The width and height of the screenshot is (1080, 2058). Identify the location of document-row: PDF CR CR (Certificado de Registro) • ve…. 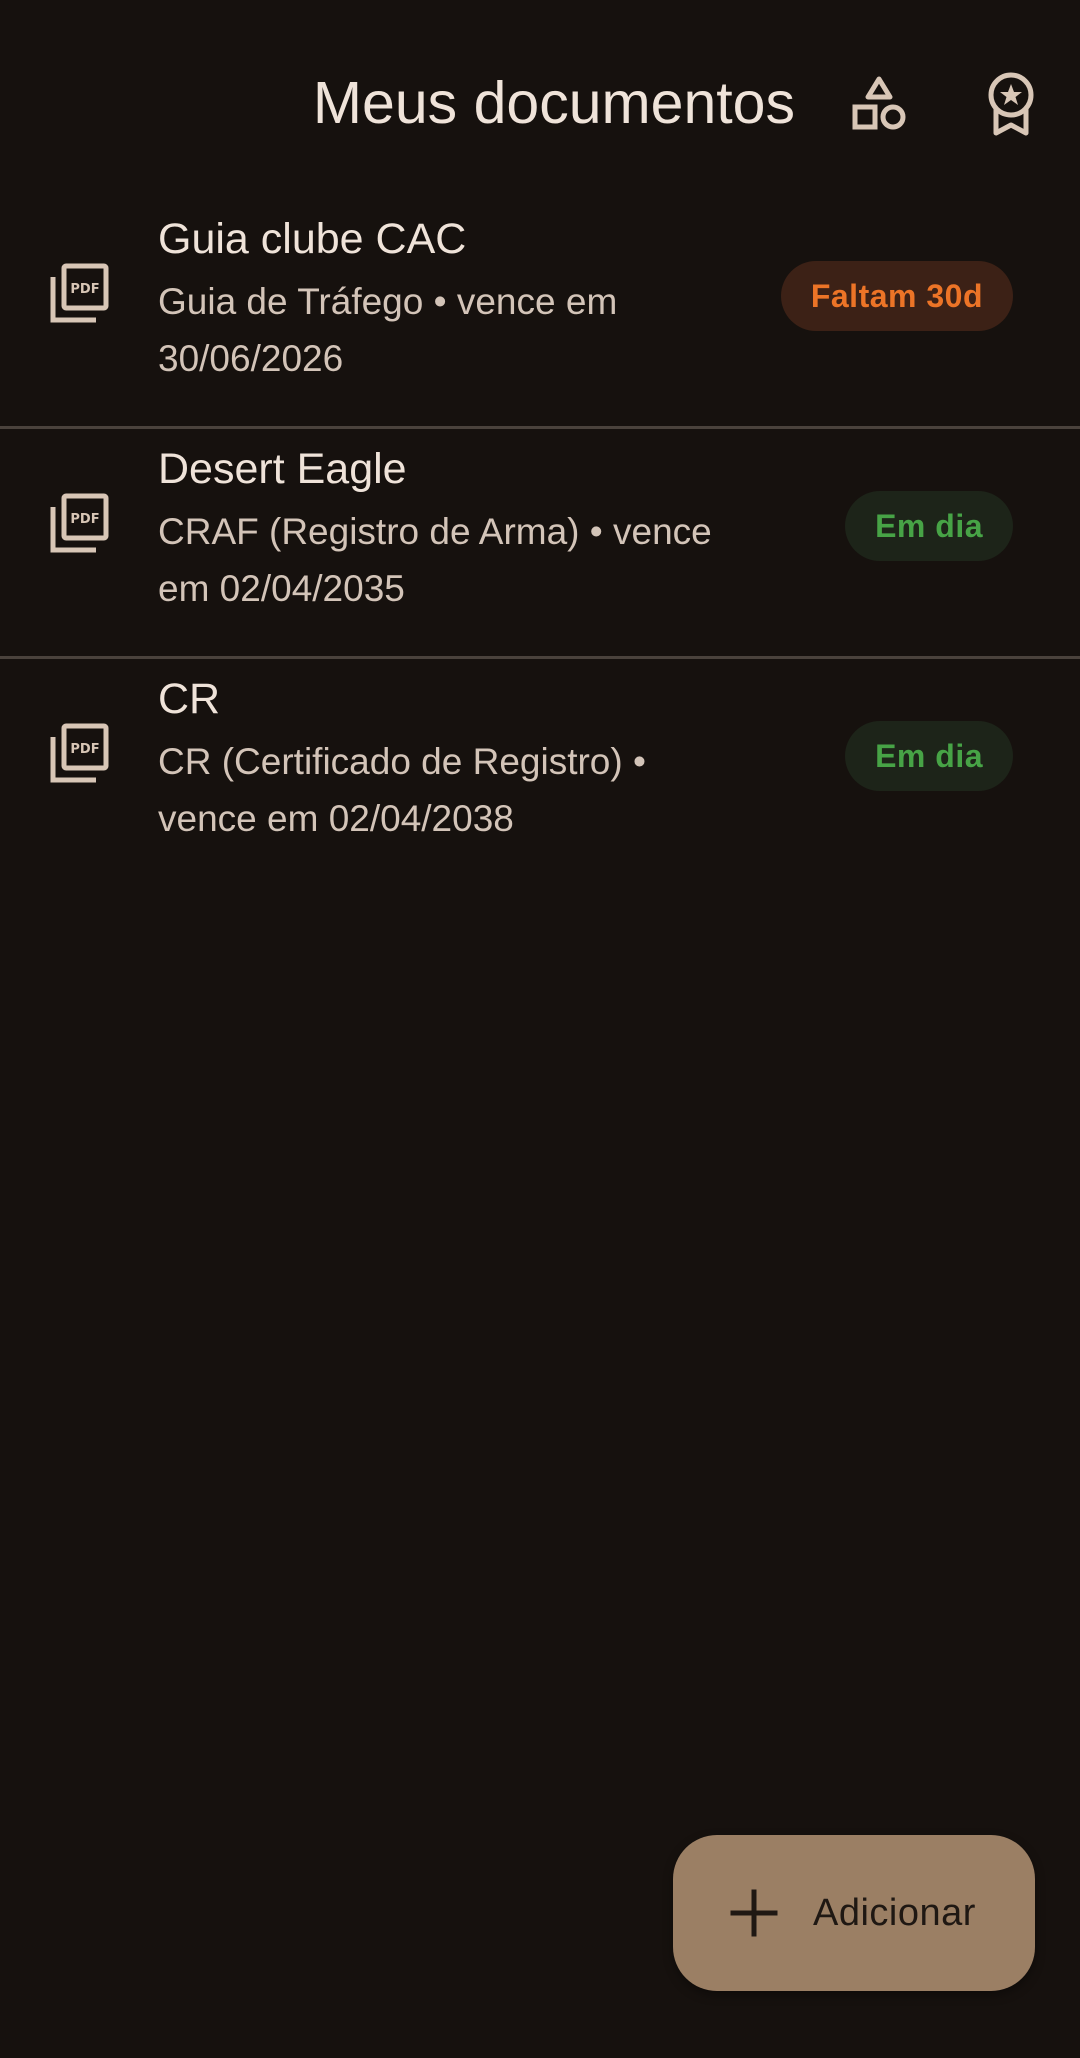
(540, 772).